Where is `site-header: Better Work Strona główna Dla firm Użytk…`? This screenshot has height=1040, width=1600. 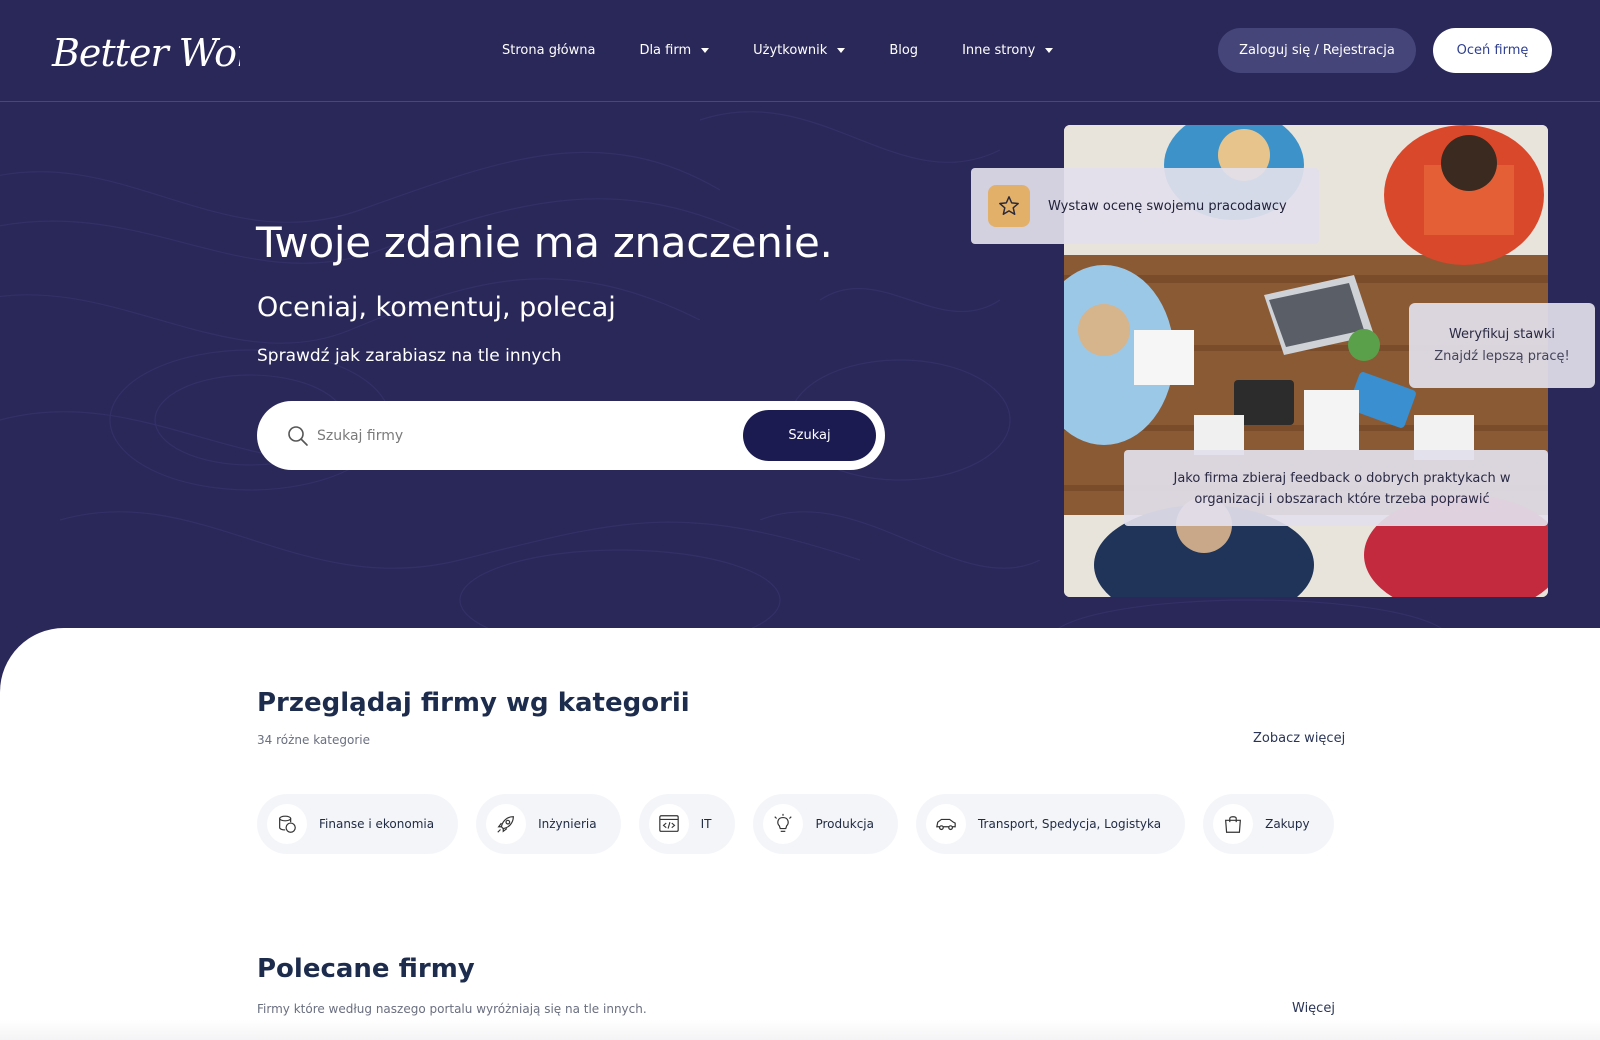 site-header: Better Work Strona główna Dla firm Użytk… is located at coordinates (800, 51).